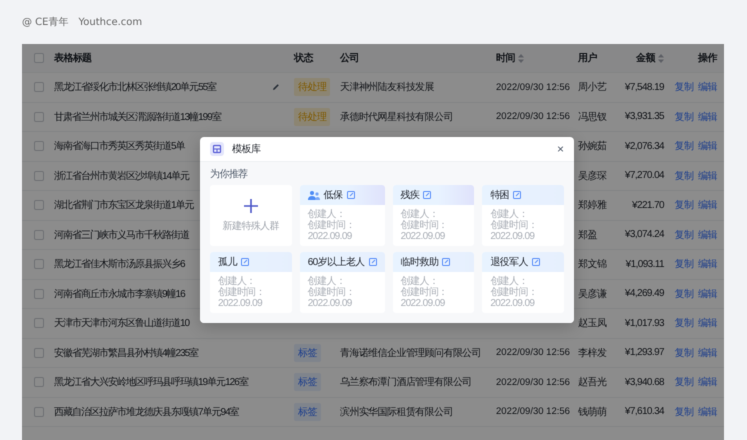 This screenshot has width=747, height=440. Describe the element at coordinates (523, 215) in the screenshot. I see `template-card: 特困 创建人： 创建时间：2022.09.09` at that location.